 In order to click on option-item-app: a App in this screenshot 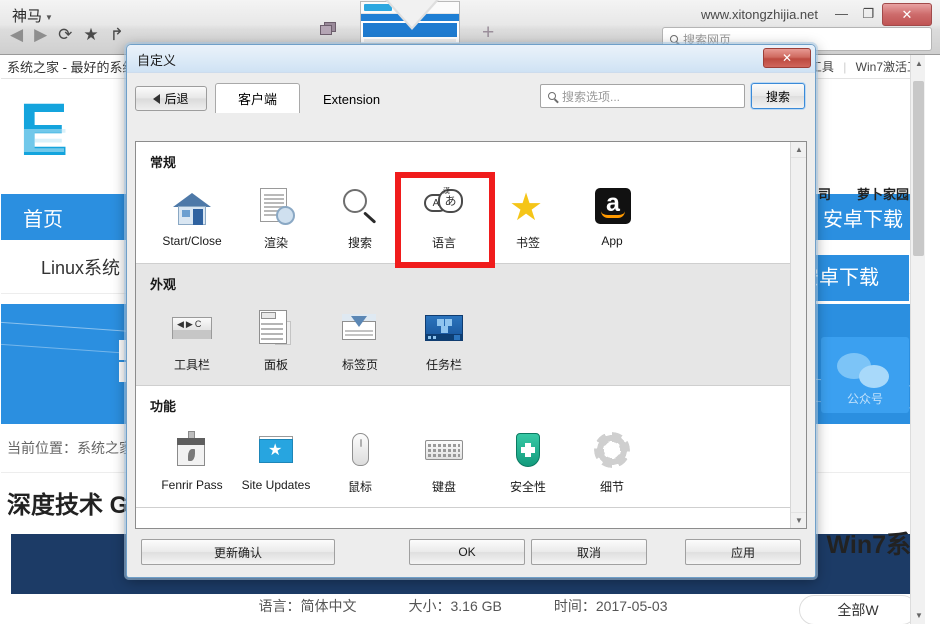, I will do `click(612, 219)`.